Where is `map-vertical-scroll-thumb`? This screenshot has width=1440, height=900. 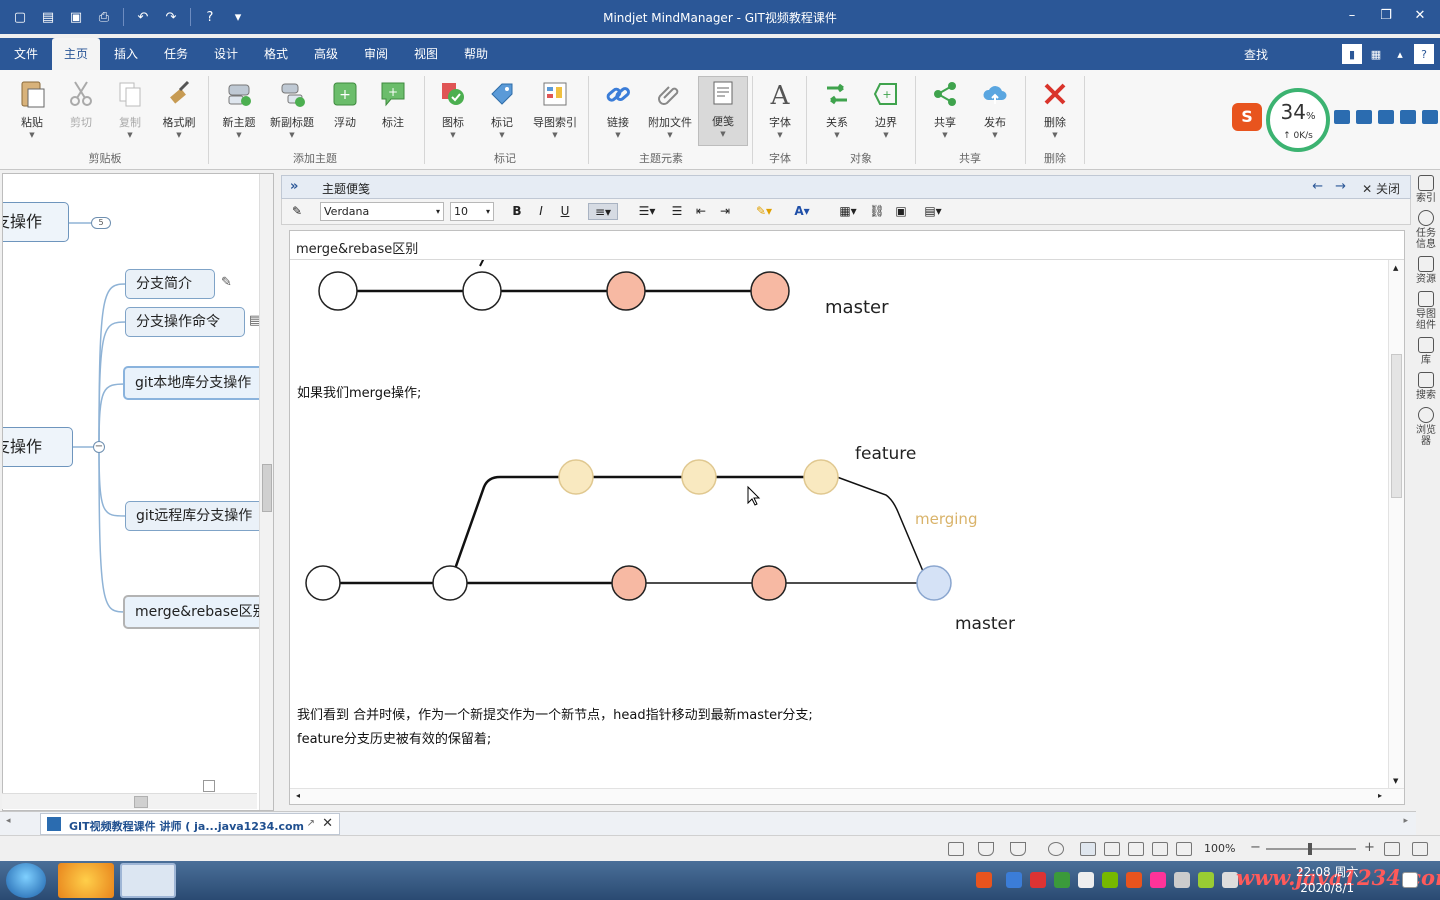
map-vertical-scroll-thumb is located at coordinates (267, 488).